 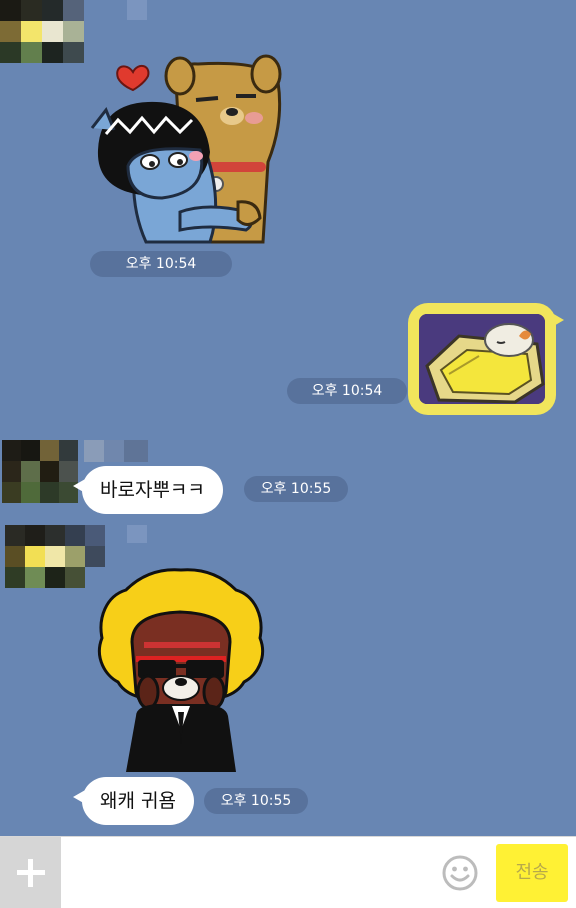 I want to click on plus-icon-vertical, so click(x=30, y=873).